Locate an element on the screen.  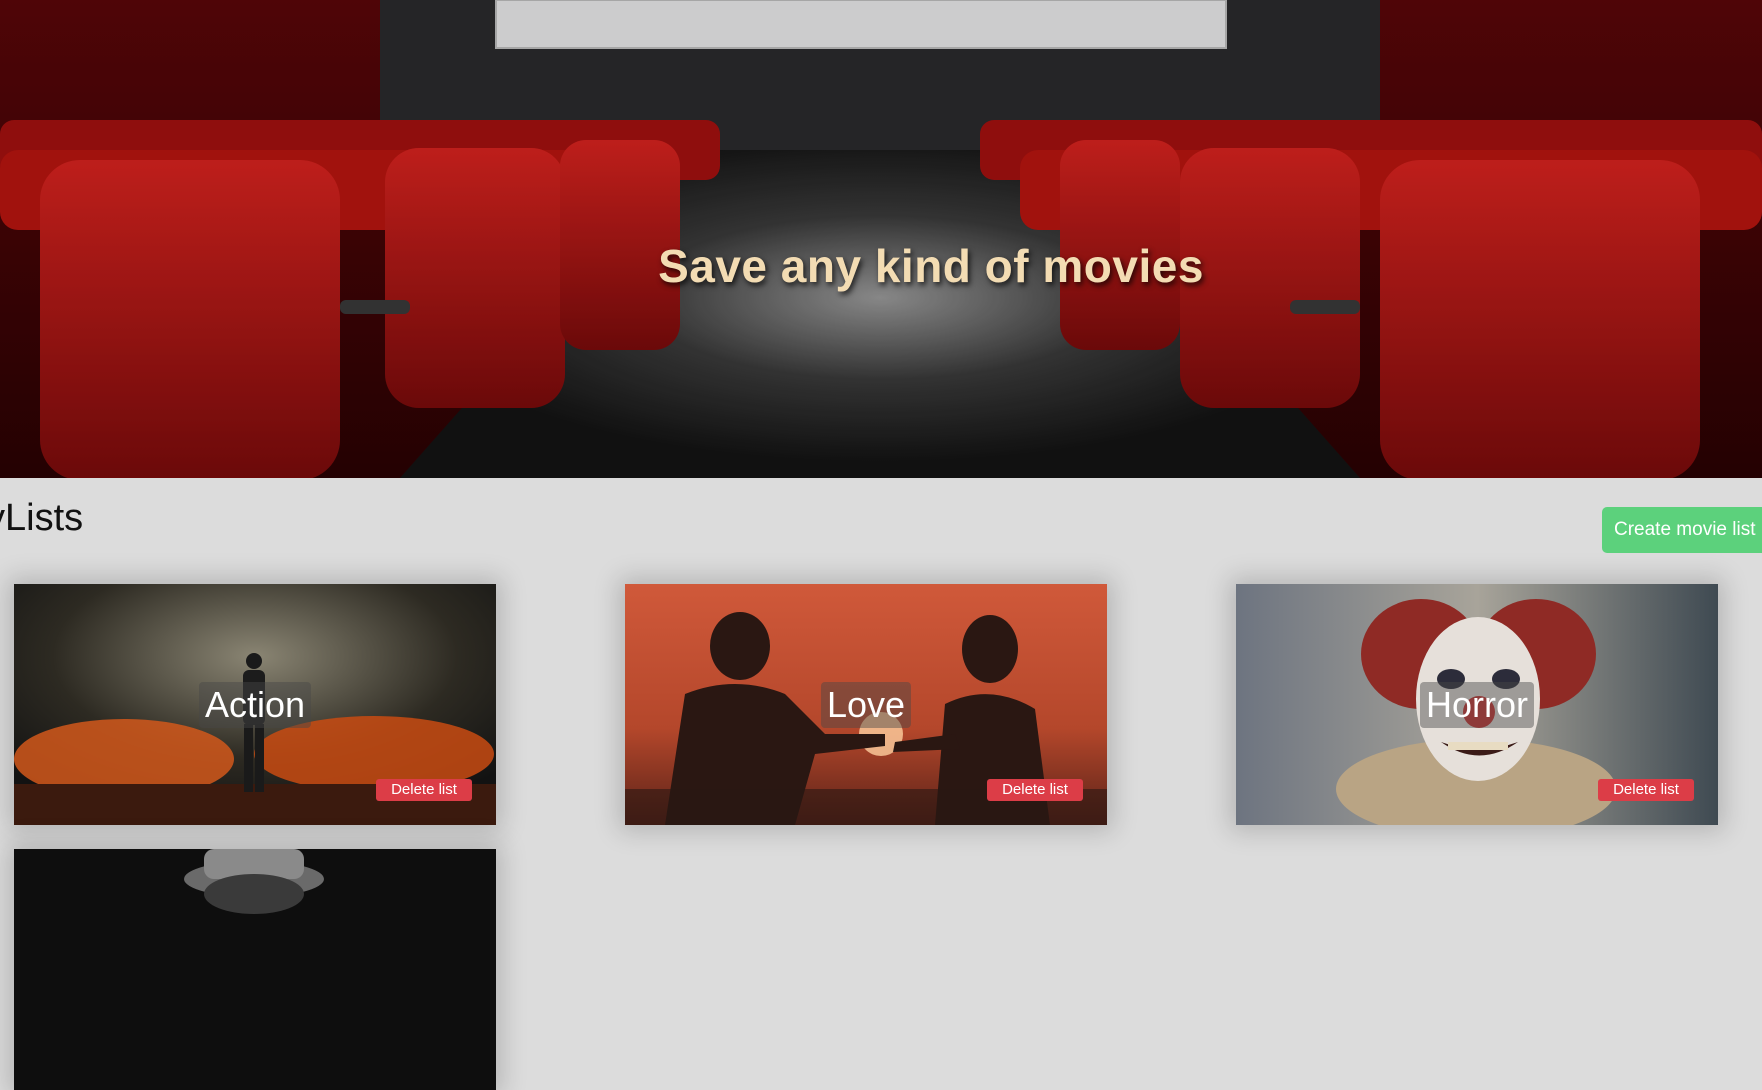
list-card-action: Action Delete list is located at coordinates (255, 704).